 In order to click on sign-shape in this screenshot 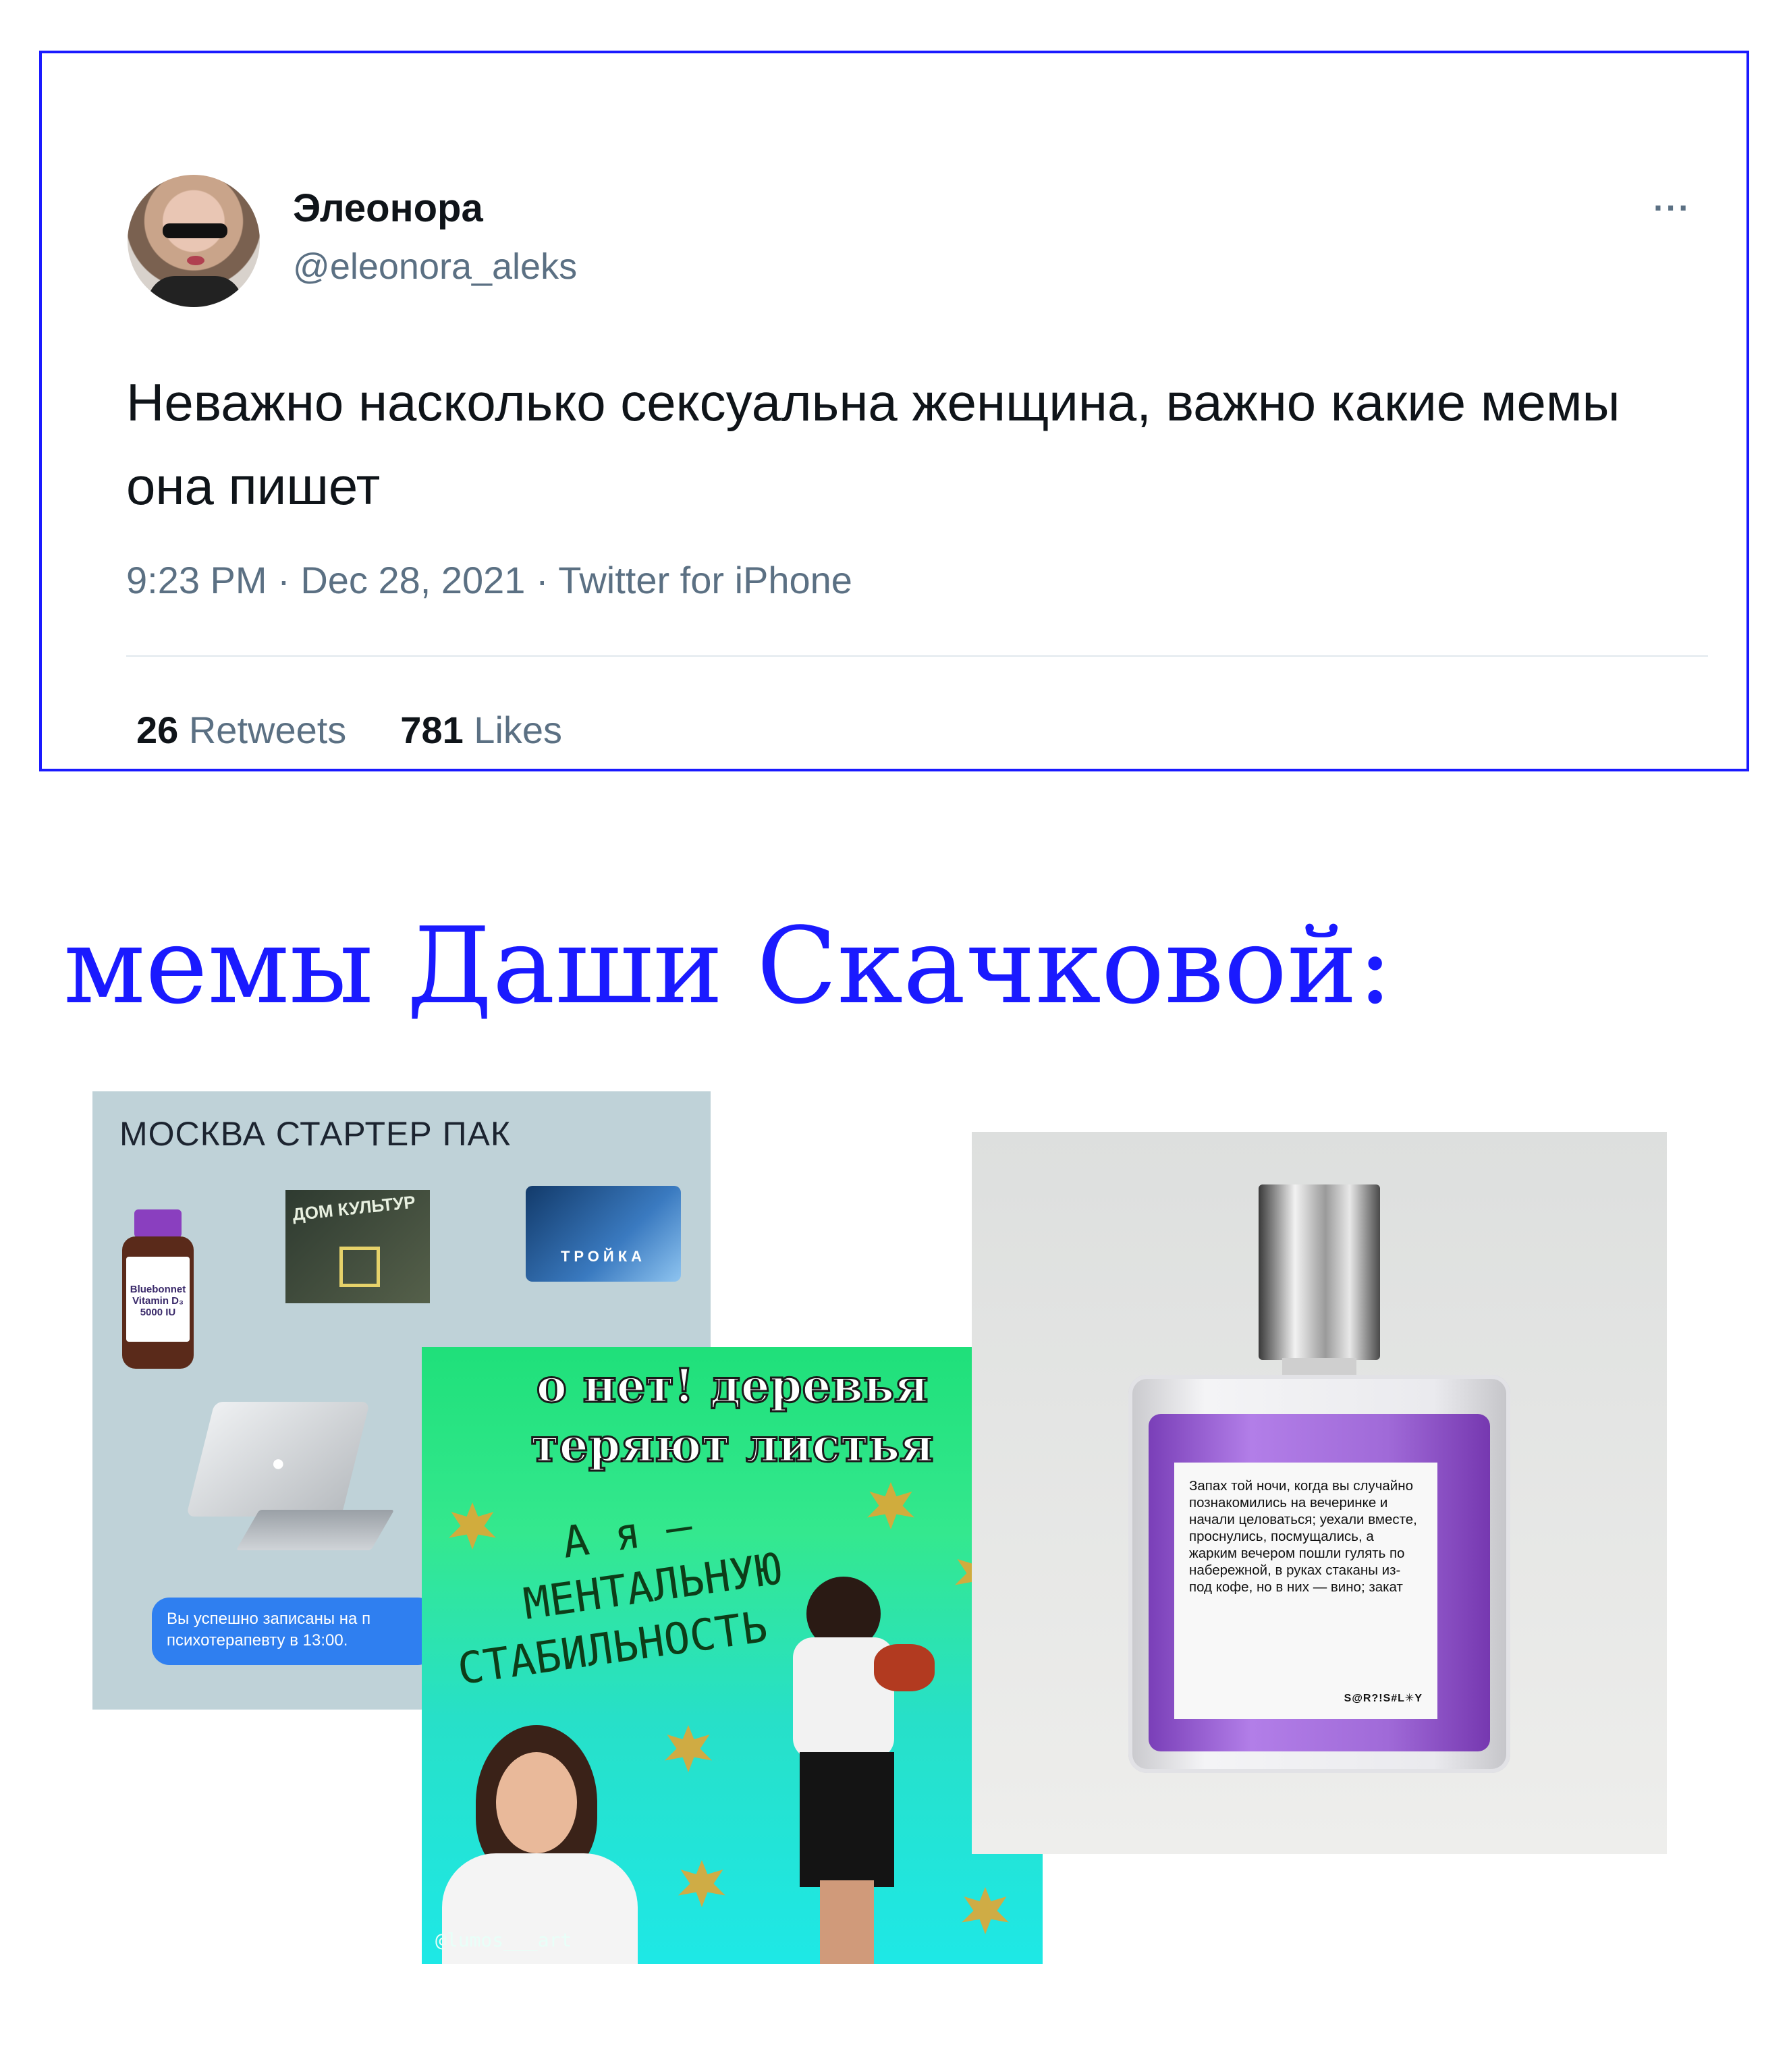, I will do `click(360, 1267)`.